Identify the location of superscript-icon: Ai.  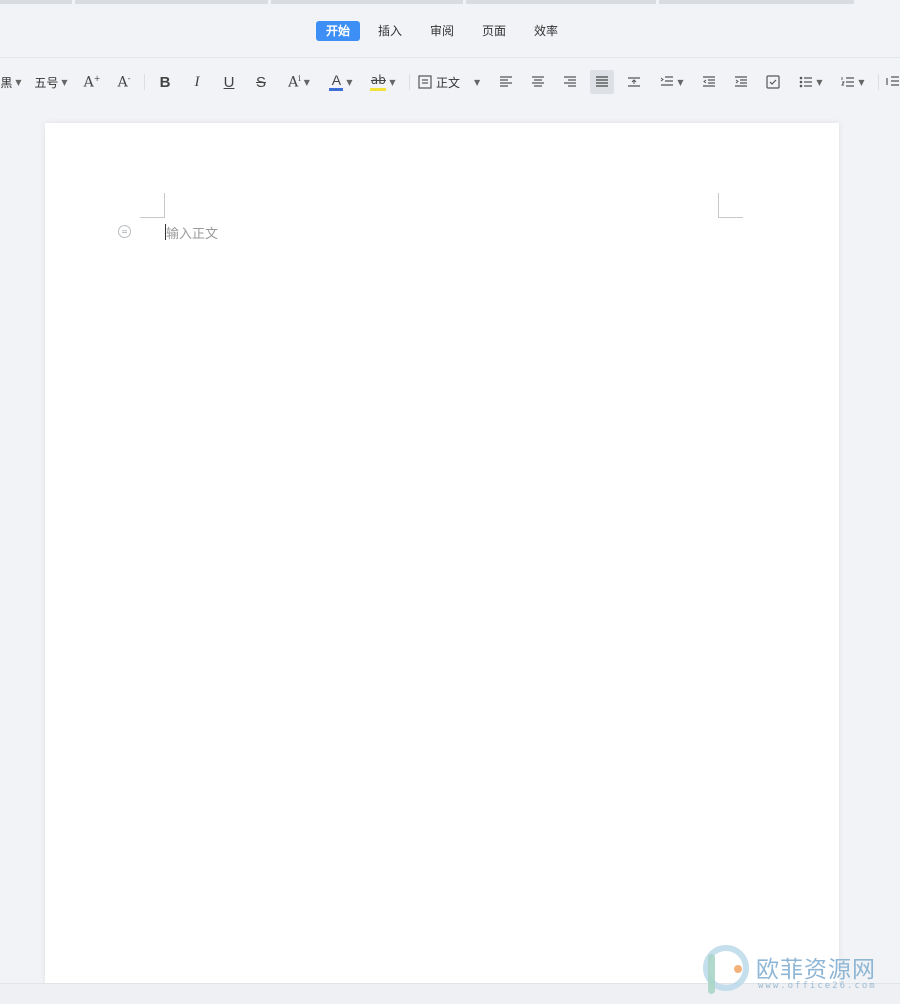
(294, 82).